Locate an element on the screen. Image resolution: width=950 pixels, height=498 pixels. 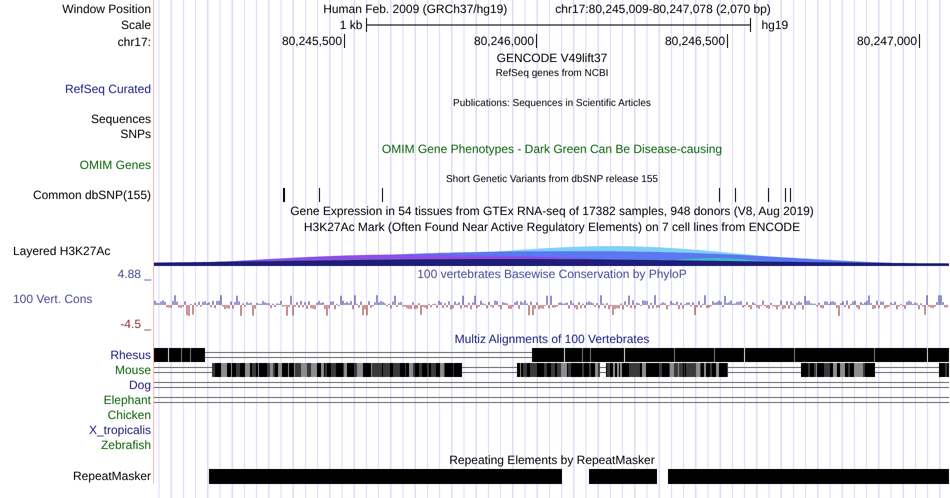
track-title: Gene Expression in 54 tissues from GTEx RNA-seq of 17382 samples, 948 donors (V8, Aug 2019) is located at coordinates (552, 211).